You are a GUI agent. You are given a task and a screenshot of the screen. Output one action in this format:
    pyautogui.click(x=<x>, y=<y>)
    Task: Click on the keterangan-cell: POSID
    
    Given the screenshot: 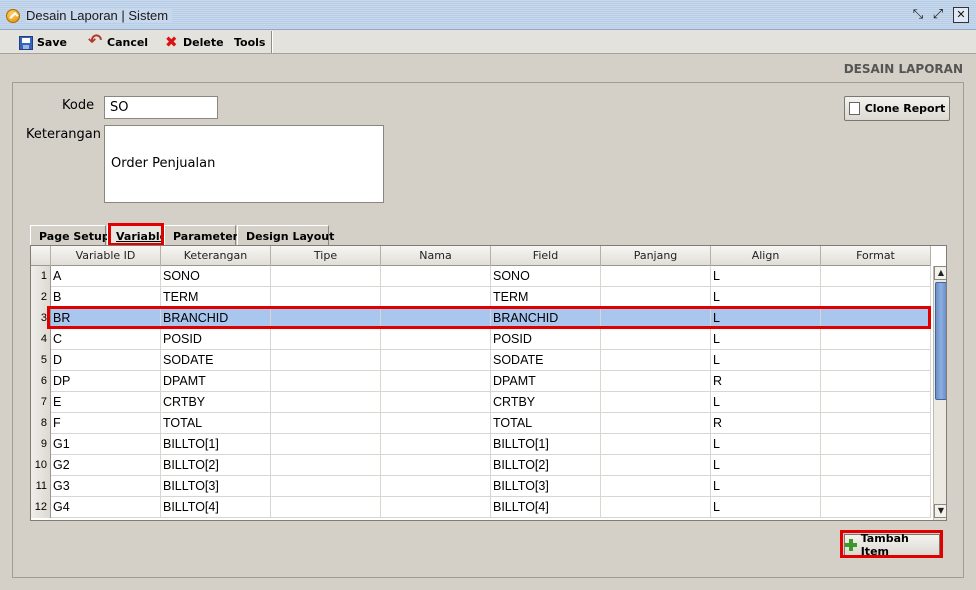 What is the action you would take?
    pyautogui.click(x=216, y=339)
    